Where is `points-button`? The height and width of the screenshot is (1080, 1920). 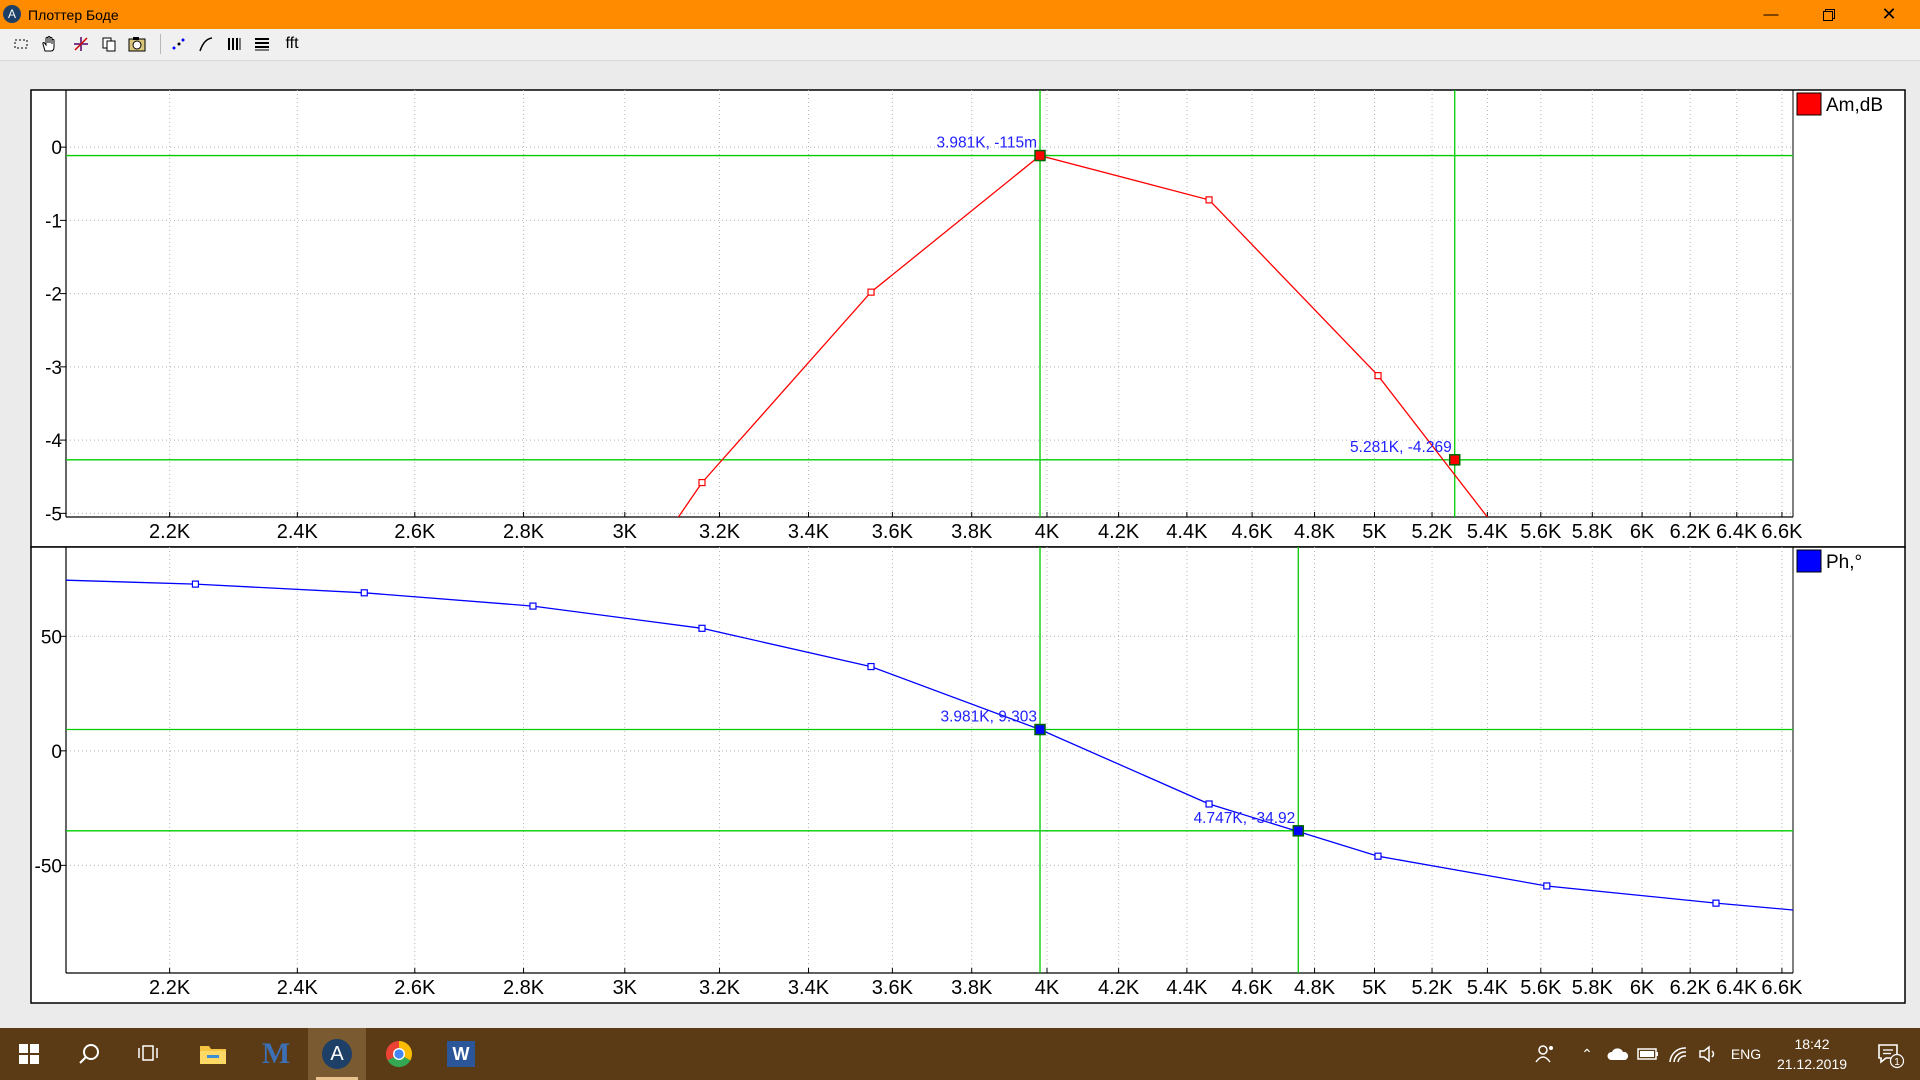
points-button is located at coordinates (178, 44).